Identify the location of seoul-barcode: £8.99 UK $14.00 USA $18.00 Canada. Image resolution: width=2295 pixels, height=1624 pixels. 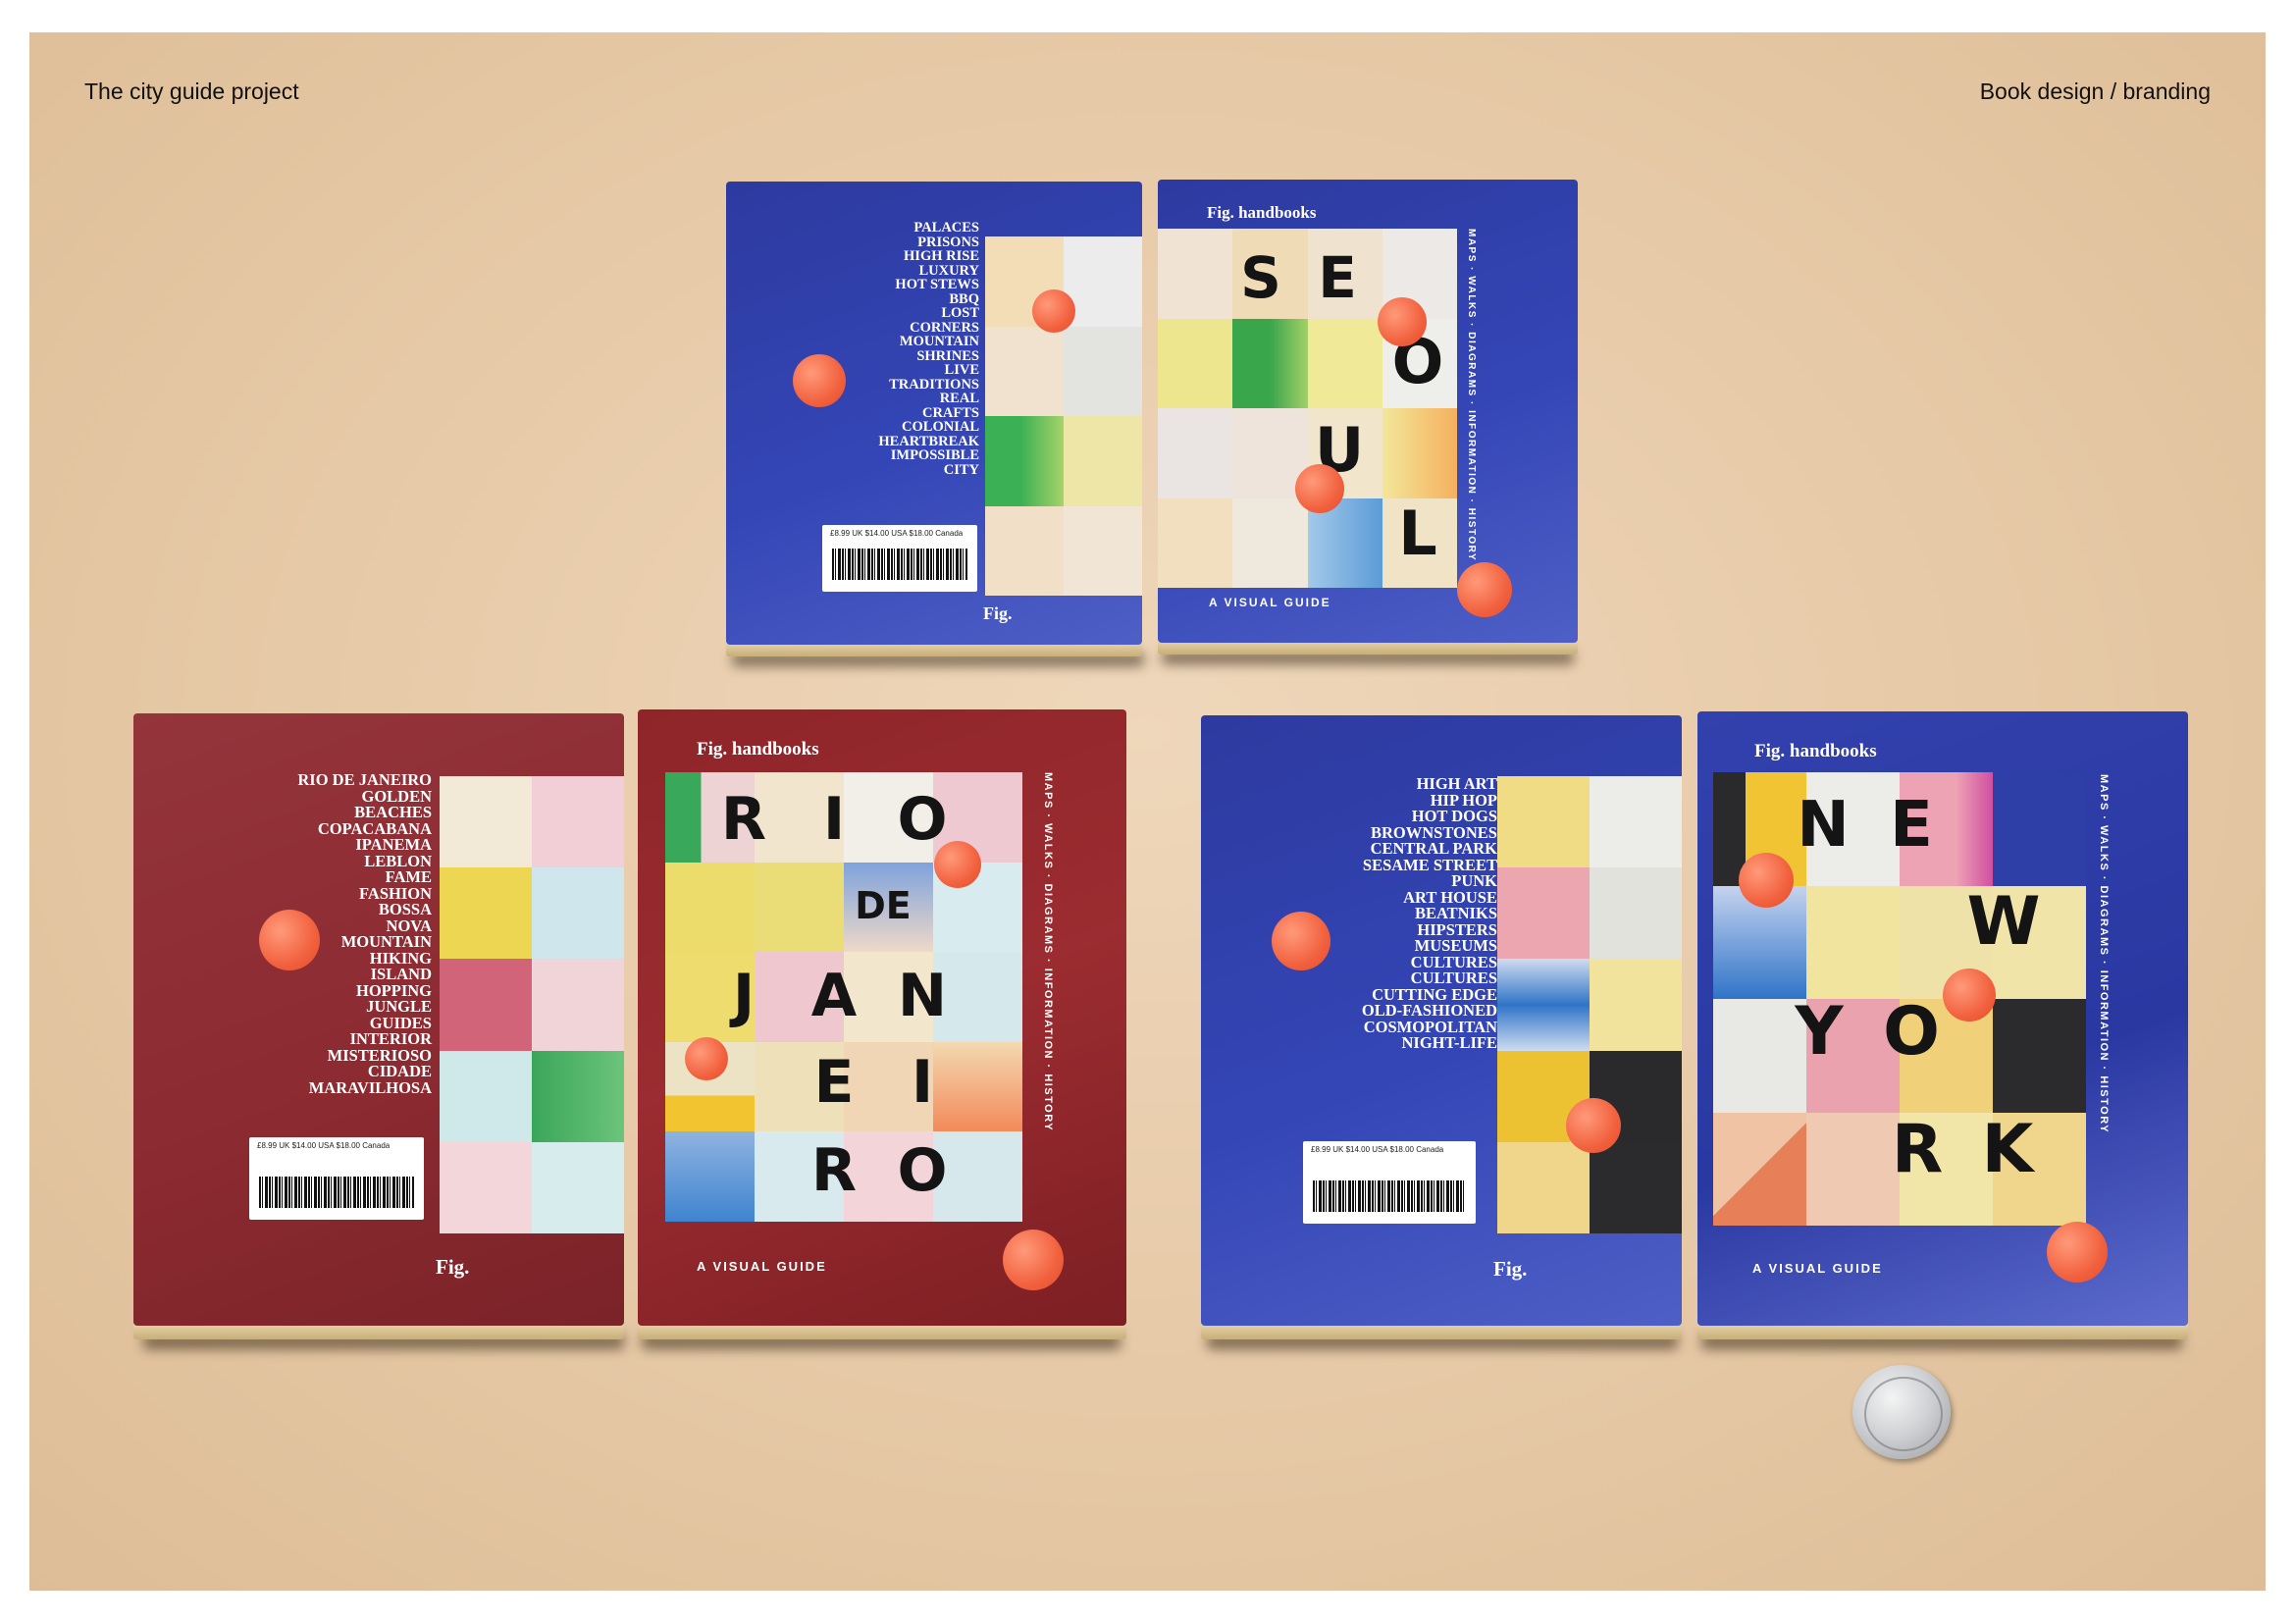
(899, 558).